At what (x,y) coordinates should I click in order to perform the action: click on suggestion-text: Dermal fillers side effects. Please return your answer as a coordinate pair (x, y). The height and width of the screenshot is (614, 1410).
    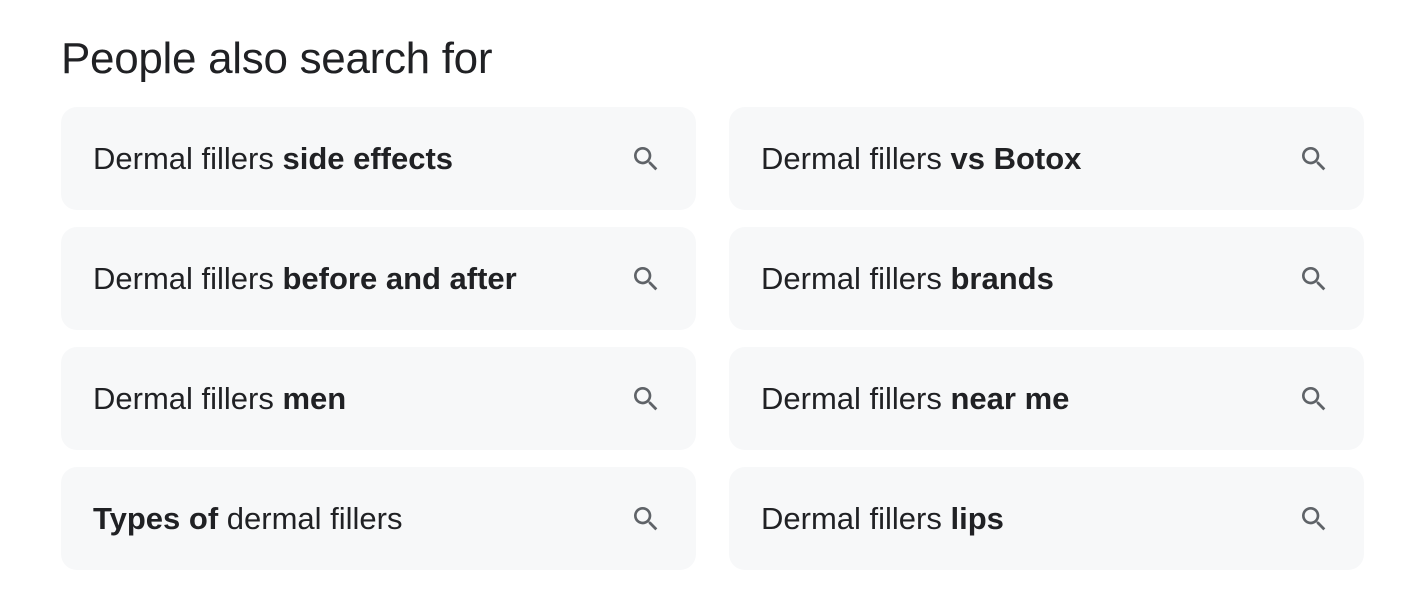
    Looking at the image, I should click on (273, 159).